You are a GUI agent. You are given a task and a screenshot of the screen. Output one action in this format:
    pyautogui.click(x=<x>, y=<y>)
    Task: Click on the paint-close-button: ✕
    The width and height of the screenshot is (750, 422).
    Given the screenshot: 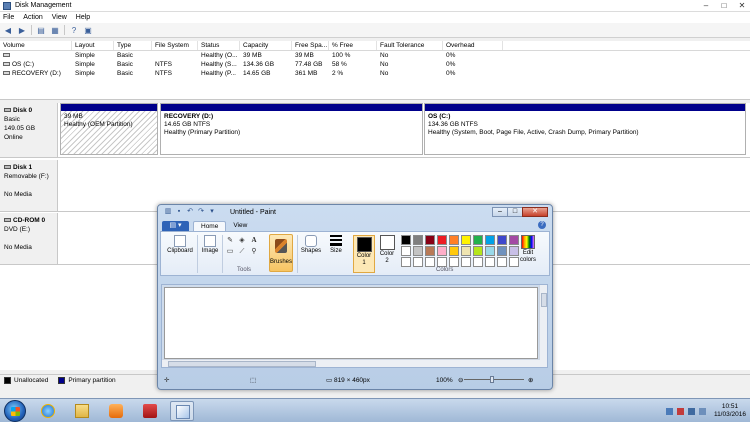 What is the action you would take?
    pyautogui.click(x=535, y=212)
    